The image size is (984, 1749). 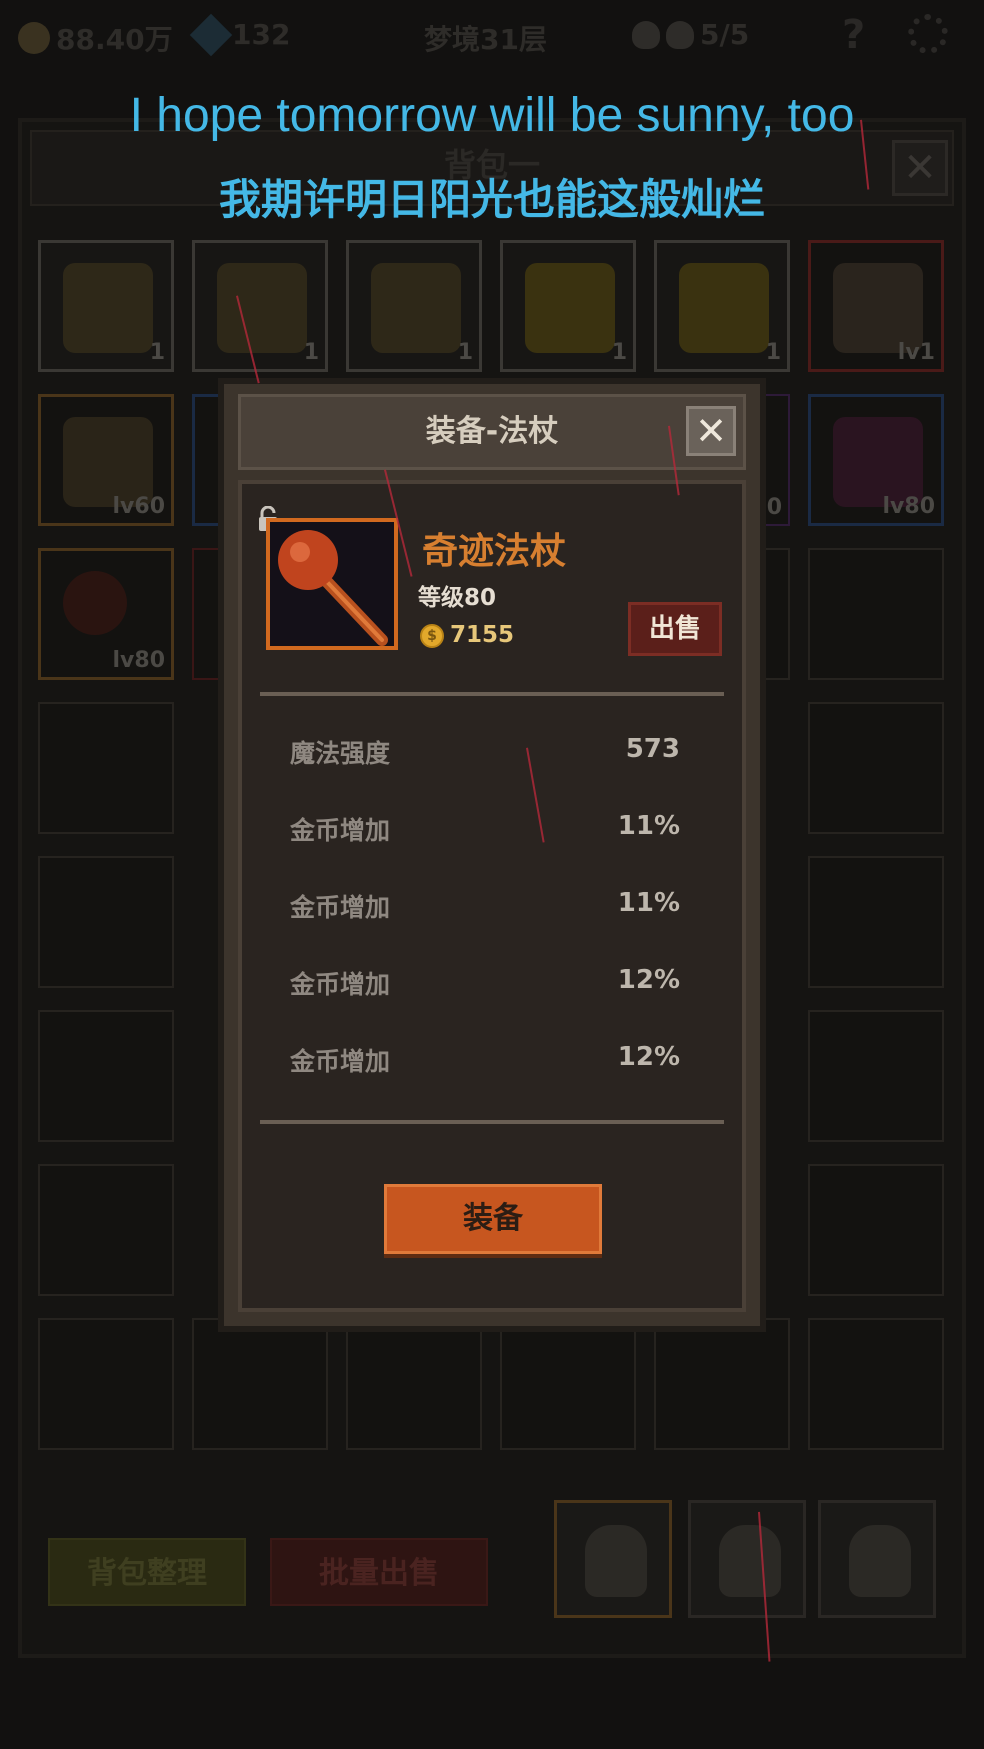 What do you see at coordinates (493, 1219) in the screenshot?
I see `equip-button: 装备` at bounding box center [493, 1219].